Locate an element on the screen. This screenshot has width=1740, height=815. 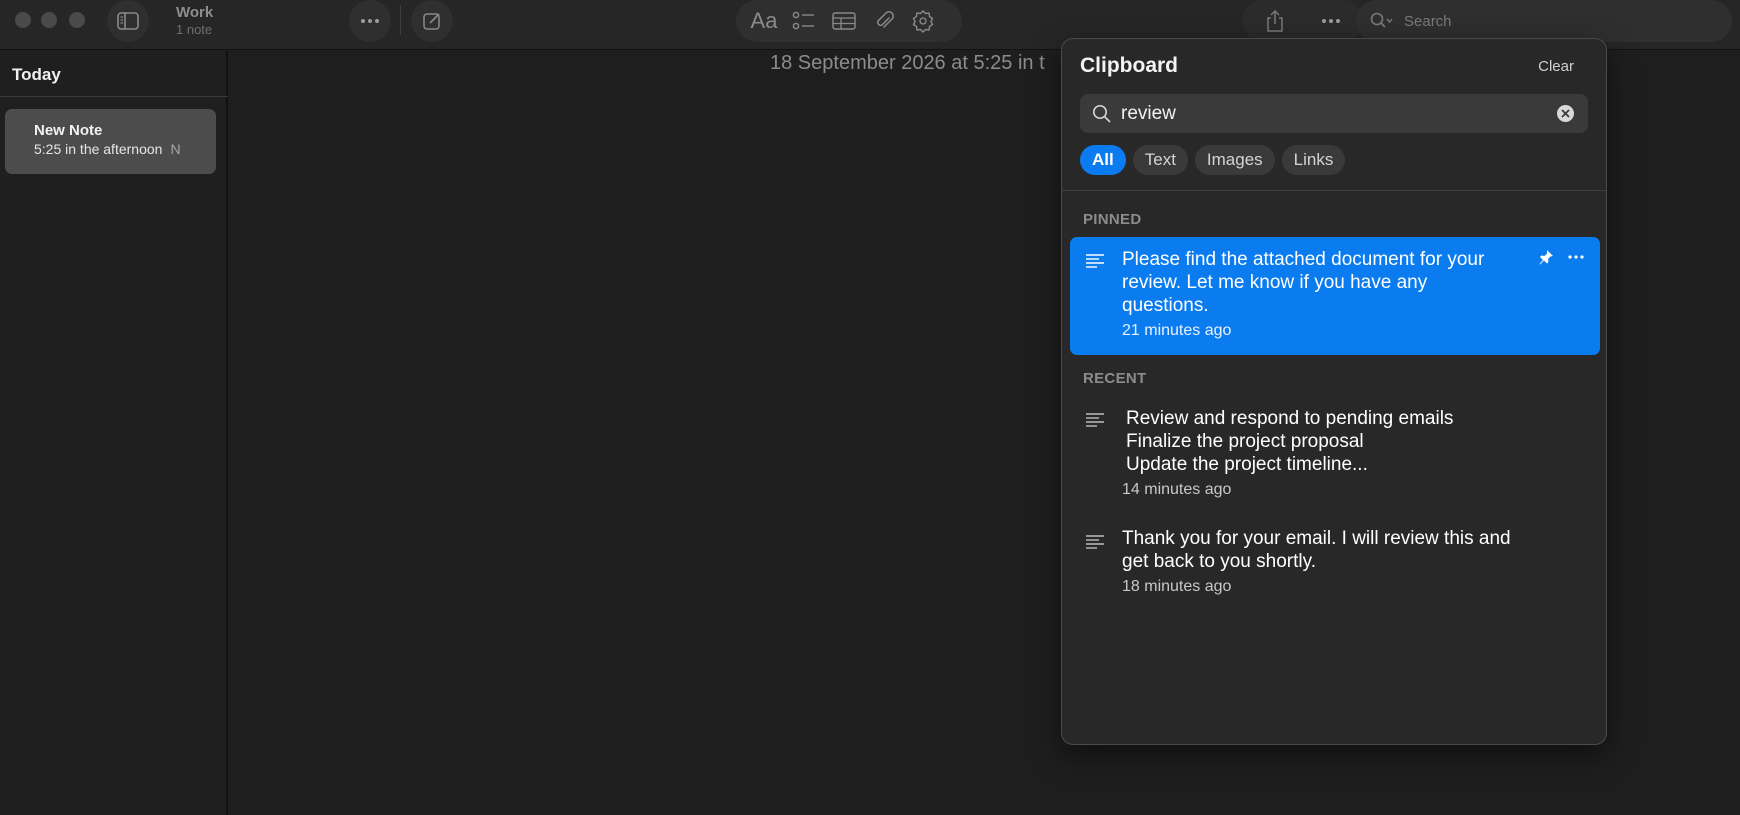
share-button is located at coordinates (1275, 21).